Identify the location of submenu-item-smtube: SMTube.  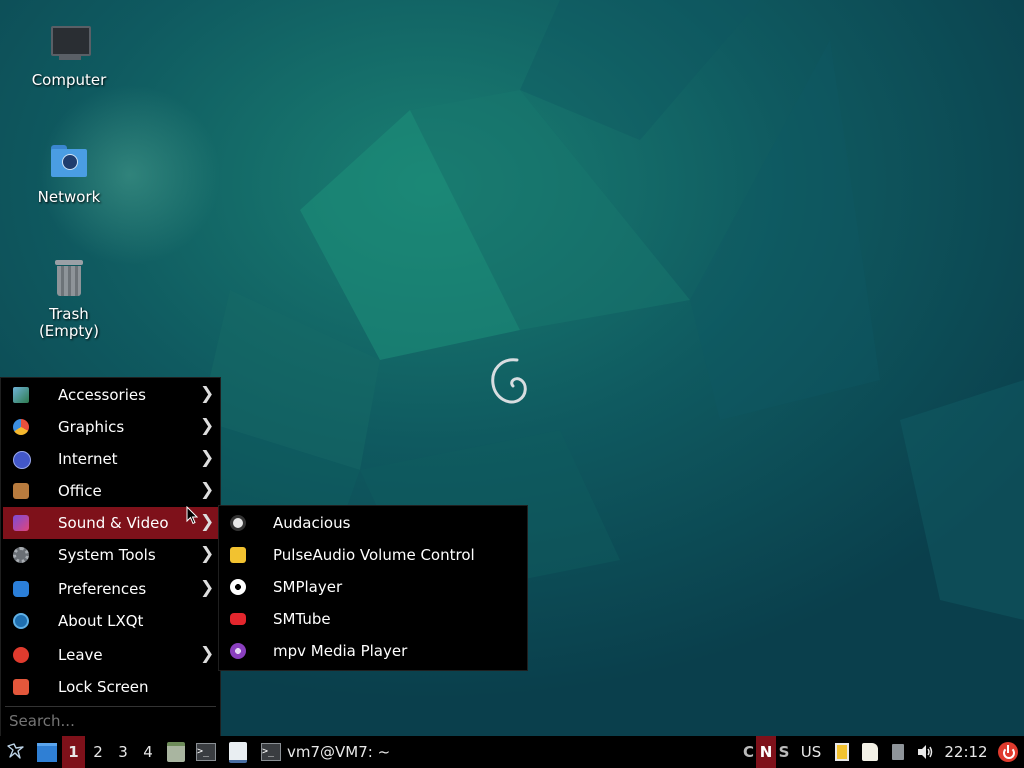
(373, 619).